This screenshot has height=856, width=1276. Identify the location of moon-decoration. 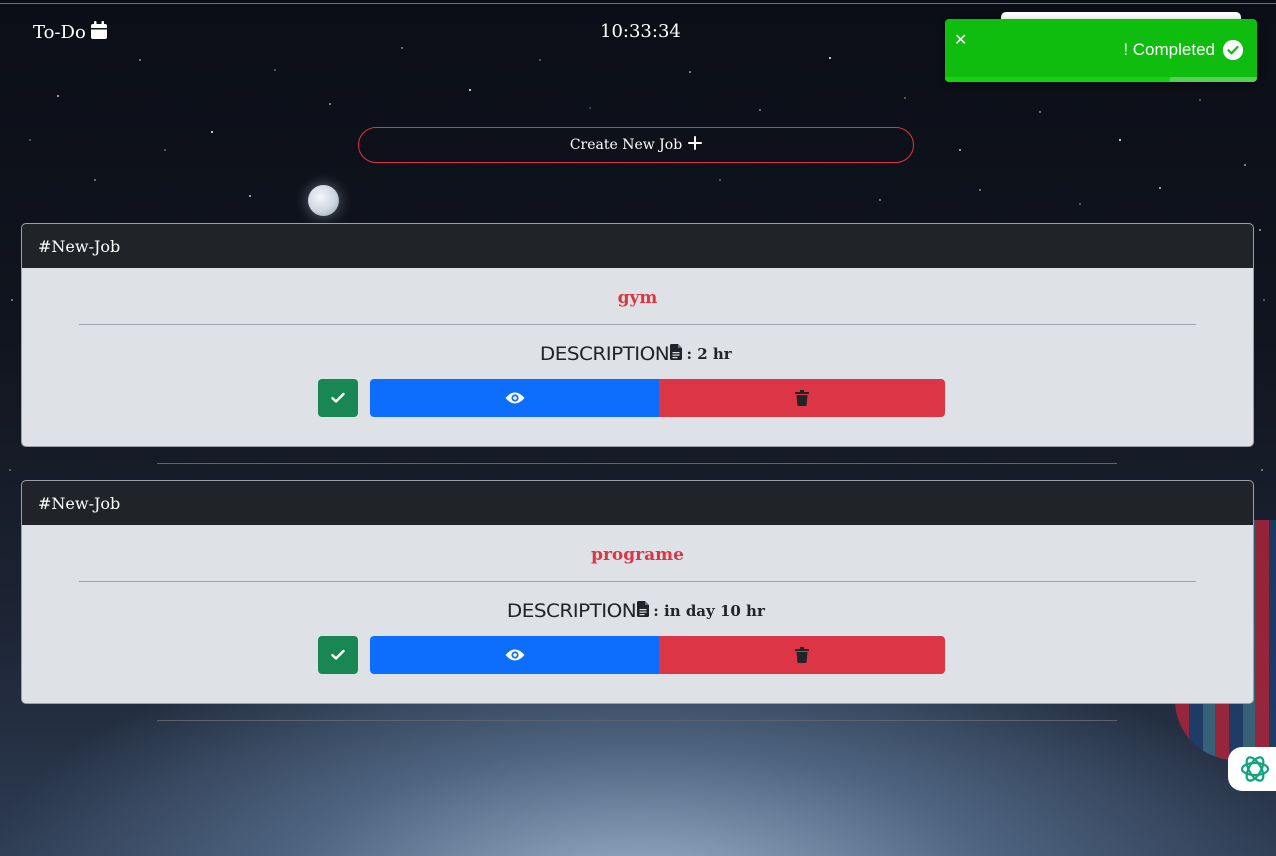
(323, 200).